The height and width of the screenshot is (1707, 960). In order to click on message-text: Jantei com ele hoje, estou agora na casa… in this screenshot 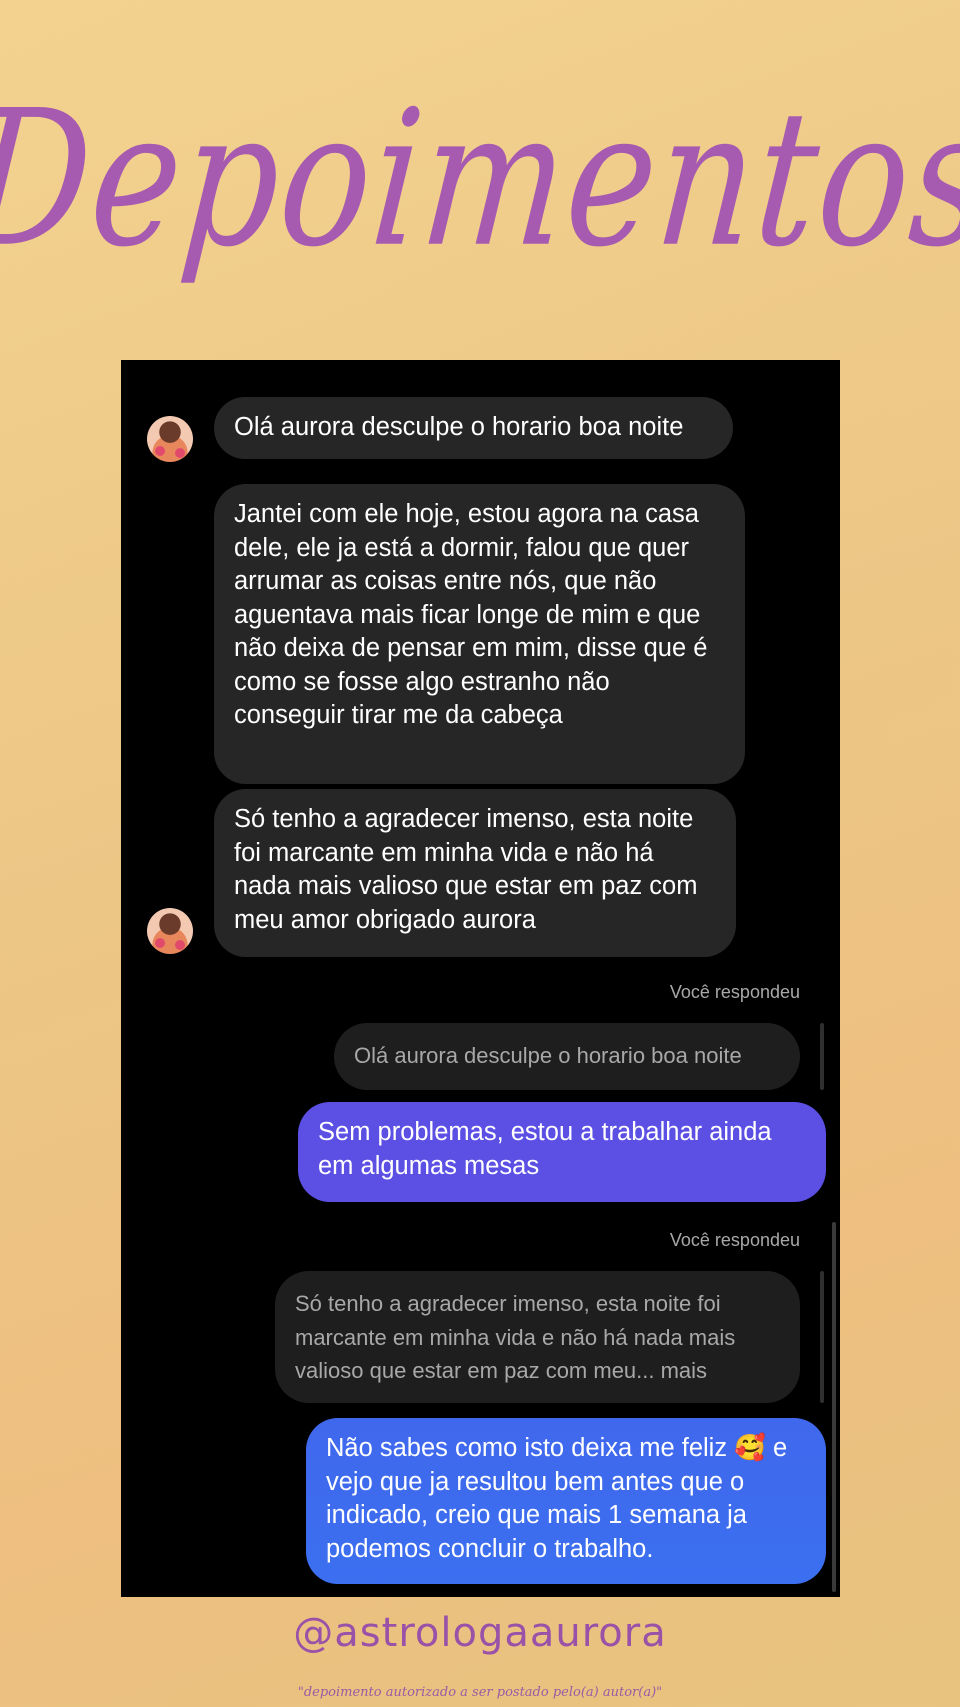, I will do `click(471, 614)`.